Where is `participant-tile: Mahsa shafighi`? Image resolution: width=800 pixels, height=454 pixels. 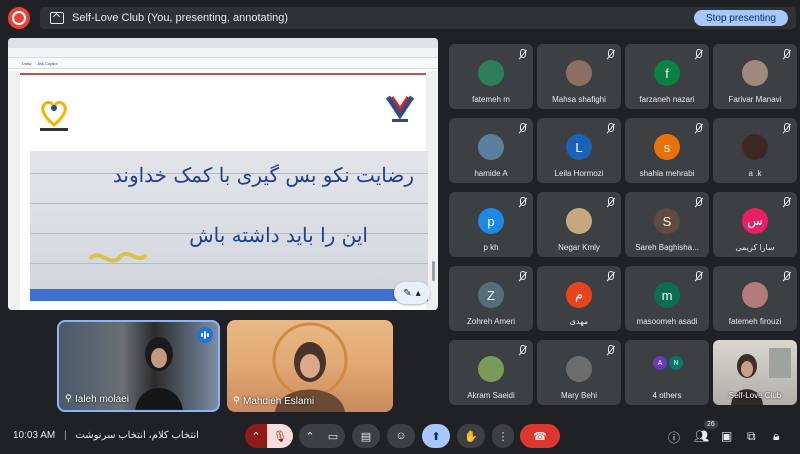
participant-tile: Mahsa shafighi is located at coordinates (579, 76).